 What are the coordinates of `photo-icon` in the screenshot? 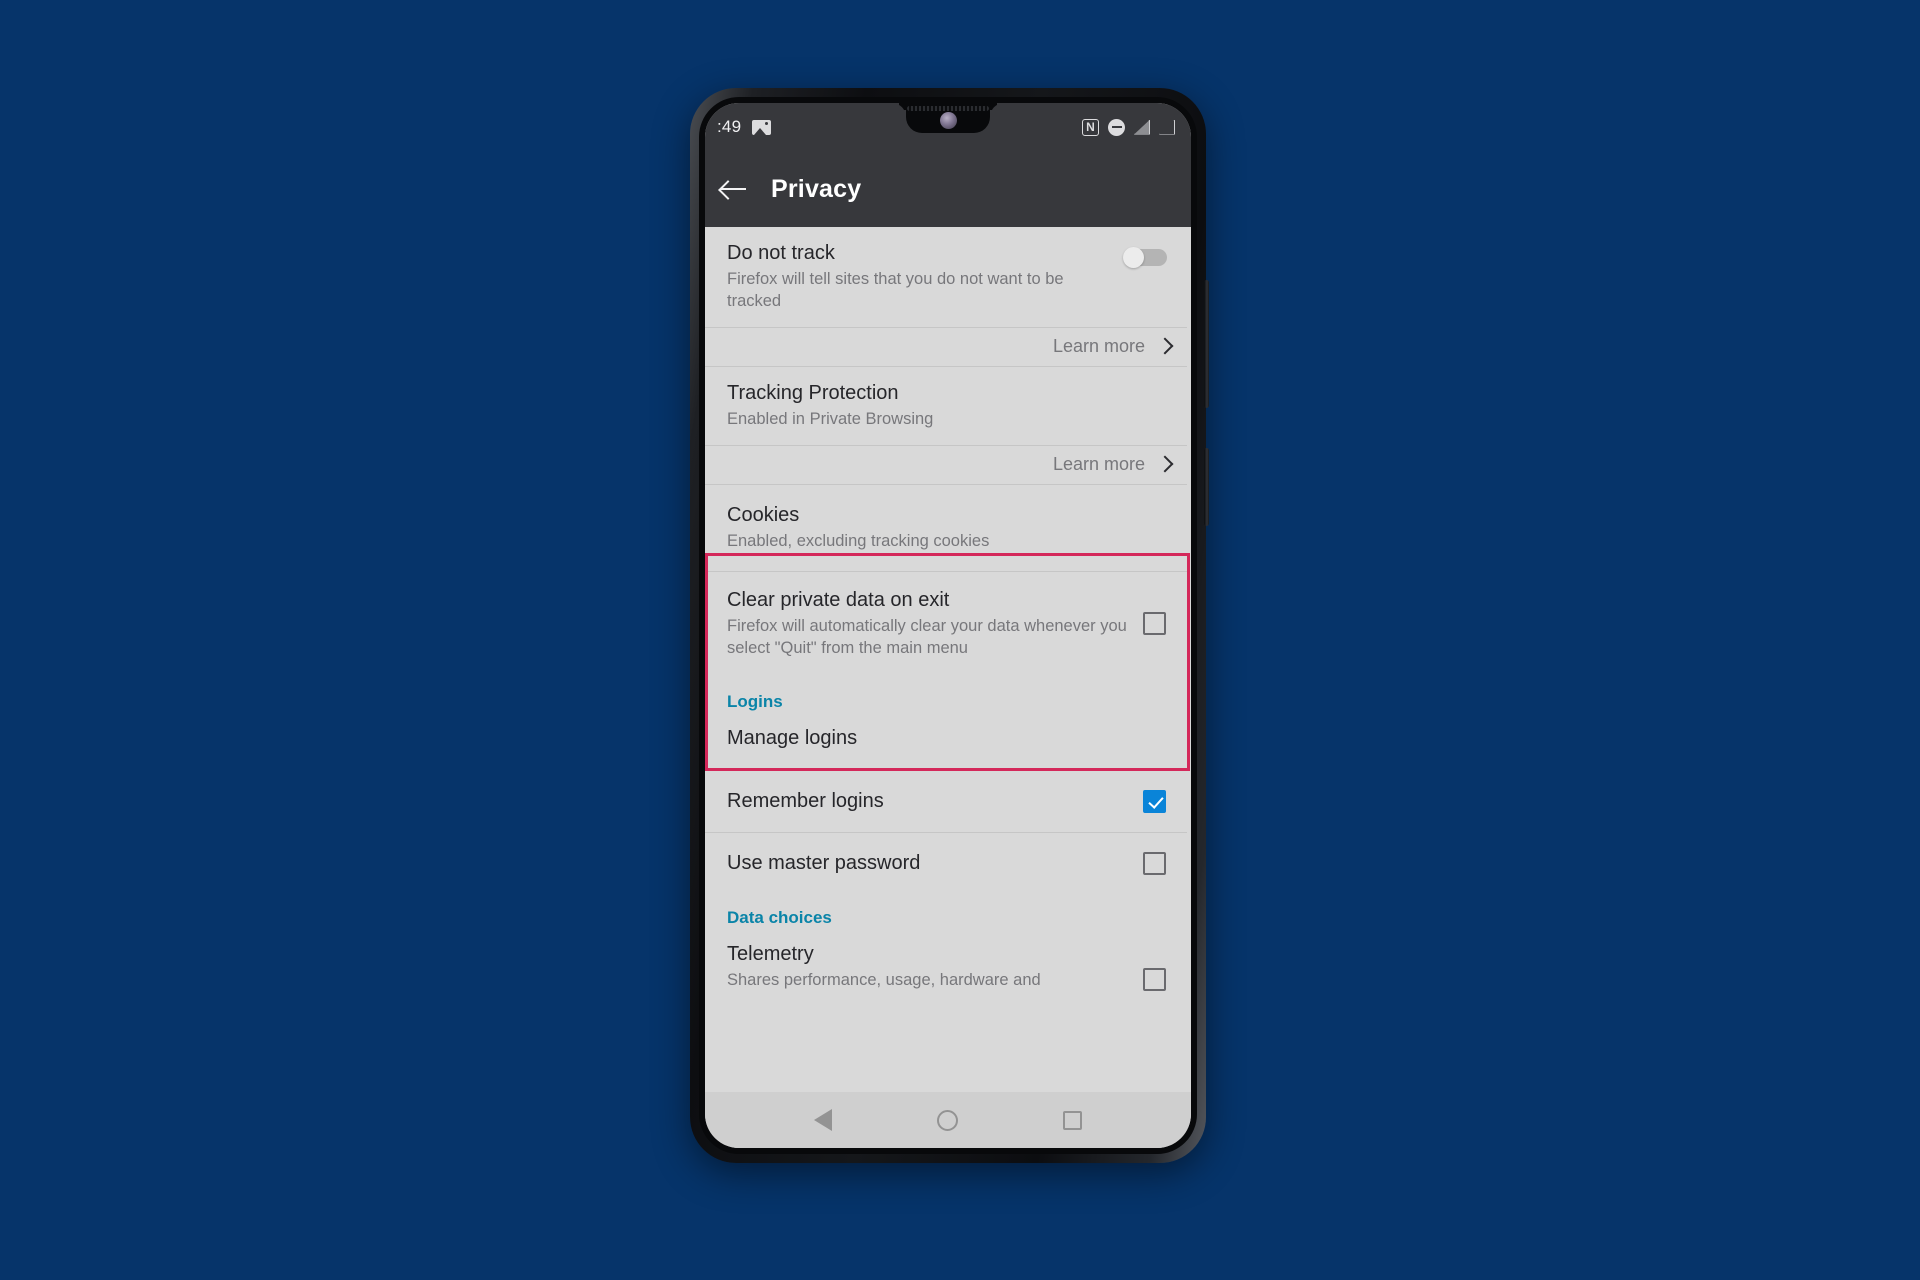 It's located at (762, 127).